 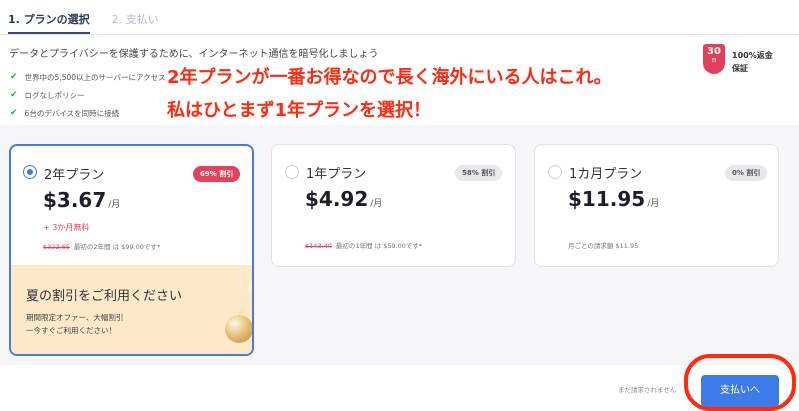 I want to click on tab-plan-selection: 1. プランの選択, so click(x=49, y=17).